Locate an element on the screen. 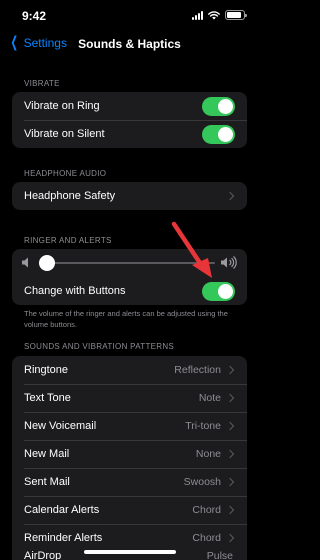 This screenshot has width=320, height=560. status-time: 9:42 is located at coordinates (34, 16).